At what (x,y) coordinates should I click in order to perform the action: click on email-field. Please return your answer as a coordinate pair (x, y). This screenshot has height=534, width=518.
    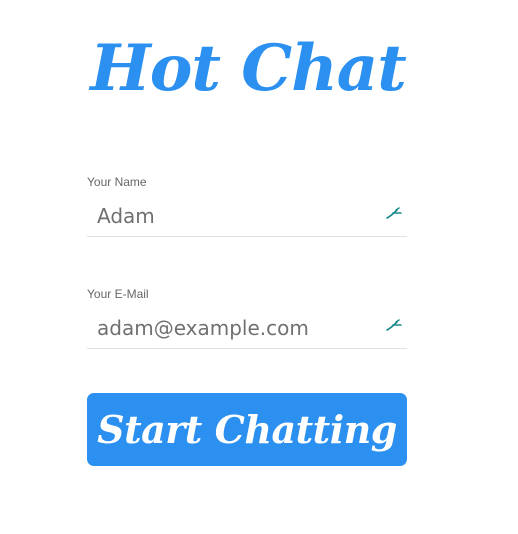
    Looking at the image, I should click on (247, 329).